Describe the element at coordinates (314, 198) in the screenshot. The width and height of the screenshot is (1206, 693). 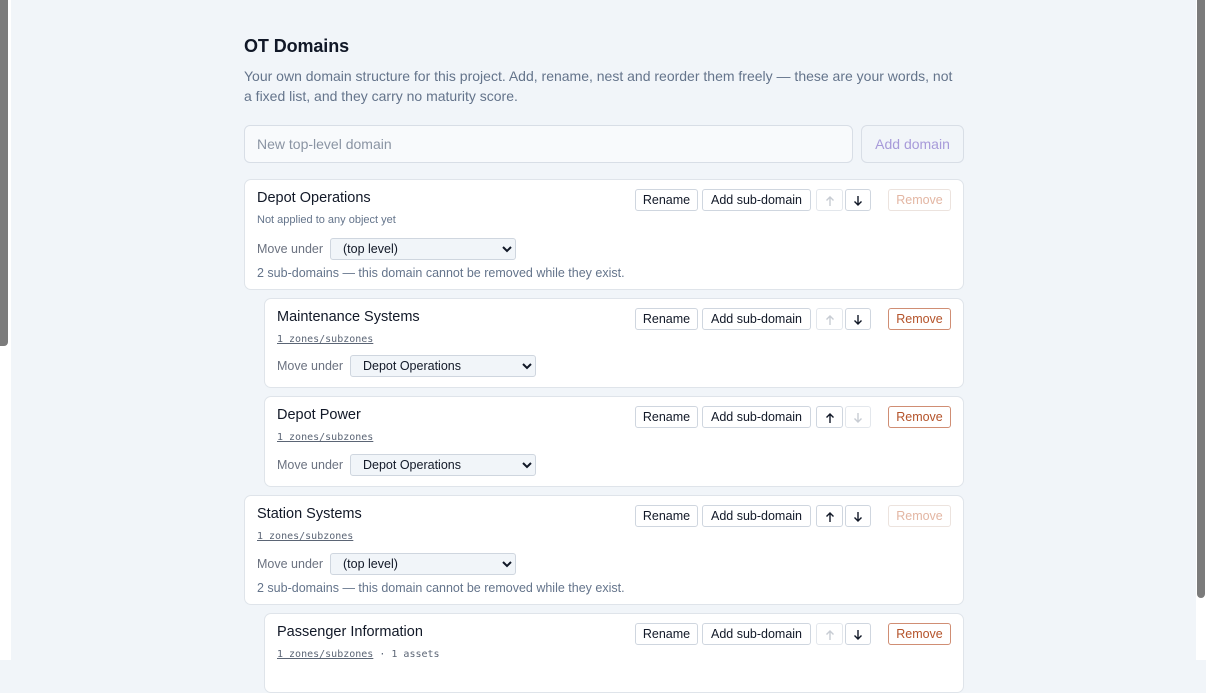
I see `domain-name: Depot Operations` at that location.